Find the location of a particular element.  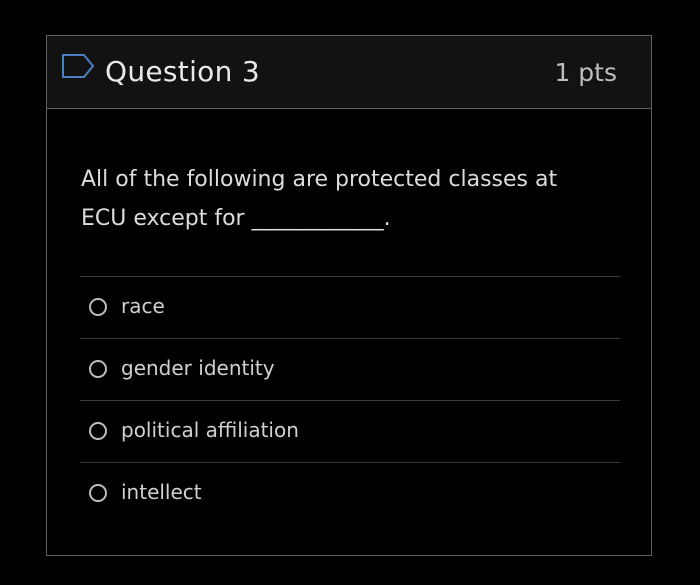

answer-label: political affiliation is located at coordinates (210, 430).